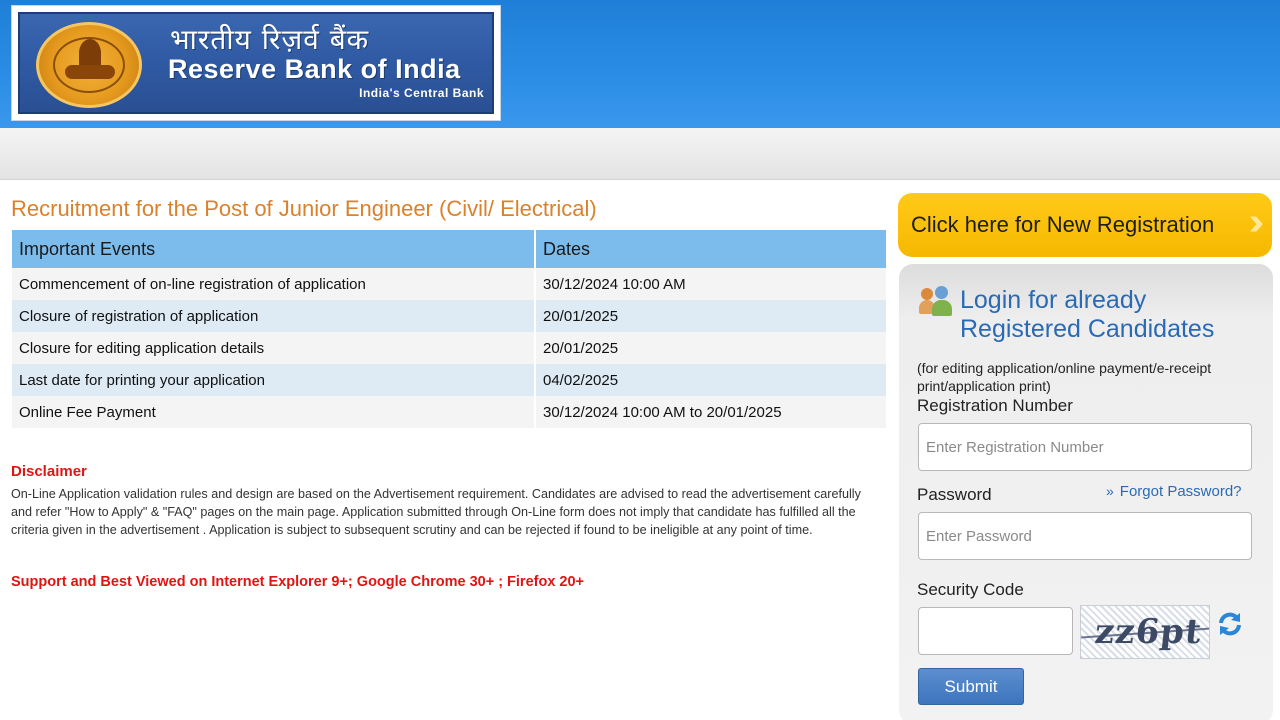 The image size is (1280, 720). Describe the element at coordinates (49, 471) in the screenshot. I see `disclaimer-title: Disclaimer` at that location.